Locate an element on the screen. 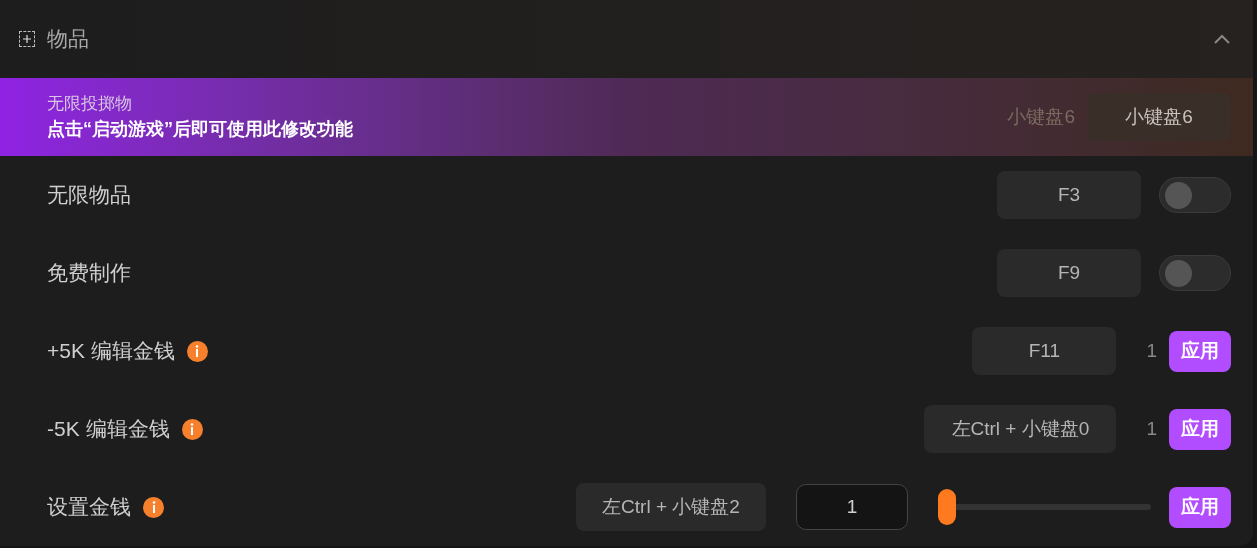  section-title: 物品 is located at coordinates (68, 39).